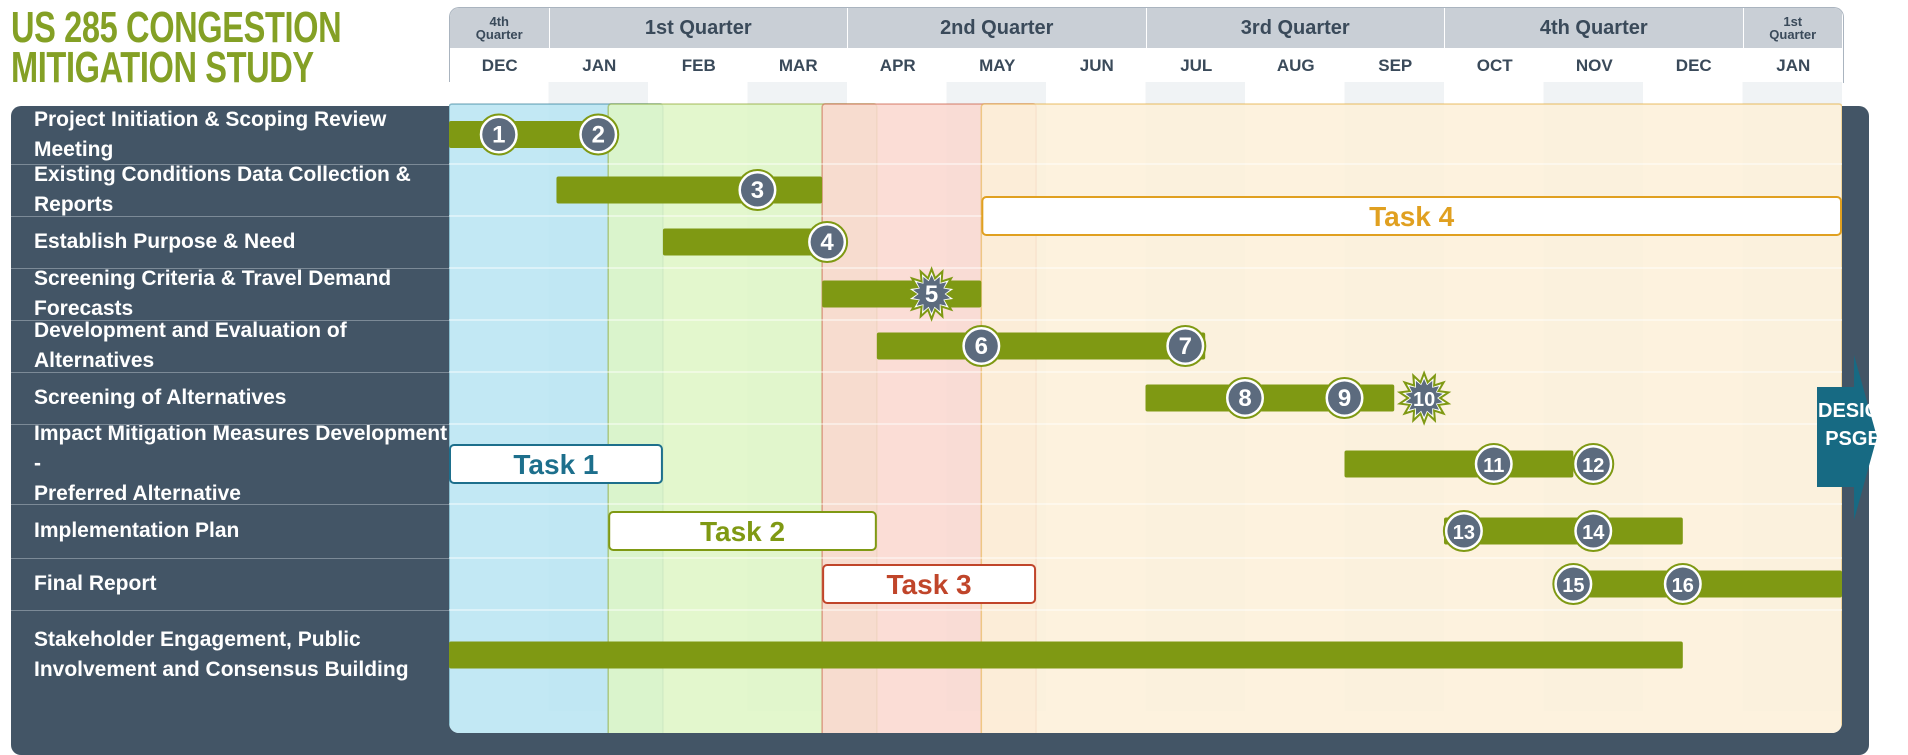  What do you see at coordinates (1793, 65) in the screenshot?
I see `month-header-14: JAN` at bounding box center [1793, 65].